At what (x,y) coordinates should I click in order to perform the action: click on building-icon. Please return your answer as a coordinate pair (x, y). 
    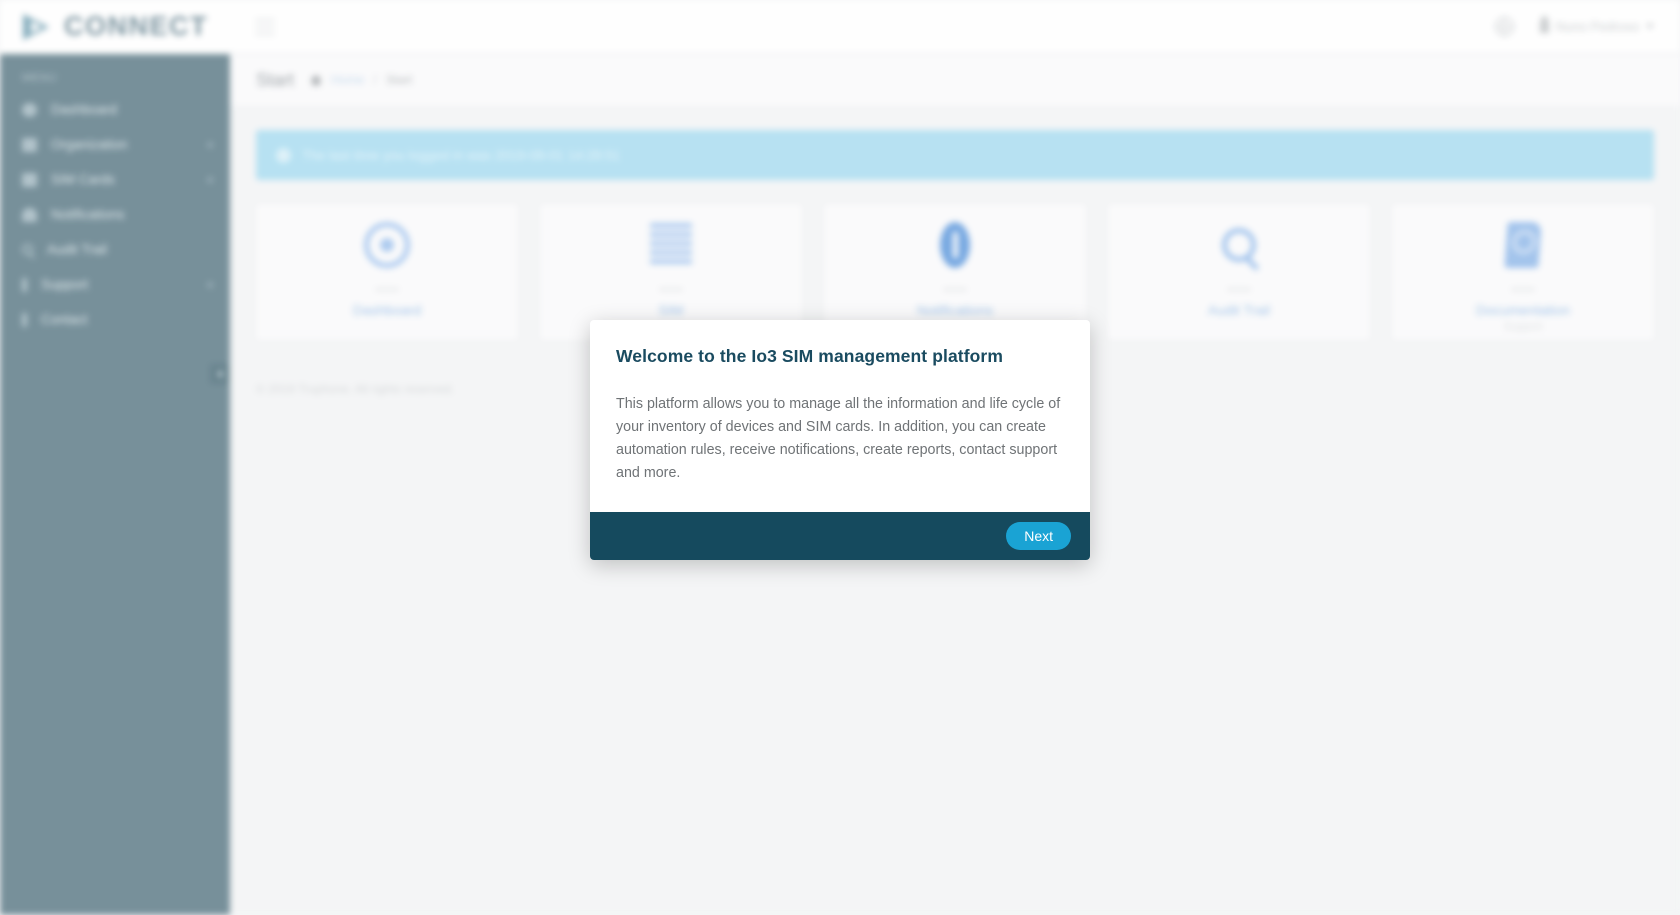
    Looking at the image, I should click on (29, 144).